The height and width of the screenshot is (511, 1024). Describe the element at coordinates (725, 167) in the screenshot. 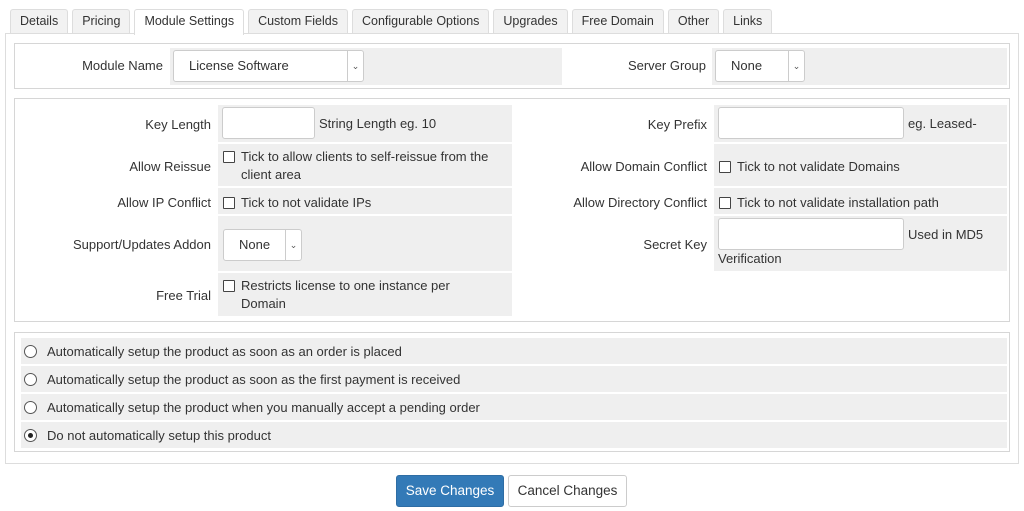

I see `allow-domain-conflict-checkbox` at that location.